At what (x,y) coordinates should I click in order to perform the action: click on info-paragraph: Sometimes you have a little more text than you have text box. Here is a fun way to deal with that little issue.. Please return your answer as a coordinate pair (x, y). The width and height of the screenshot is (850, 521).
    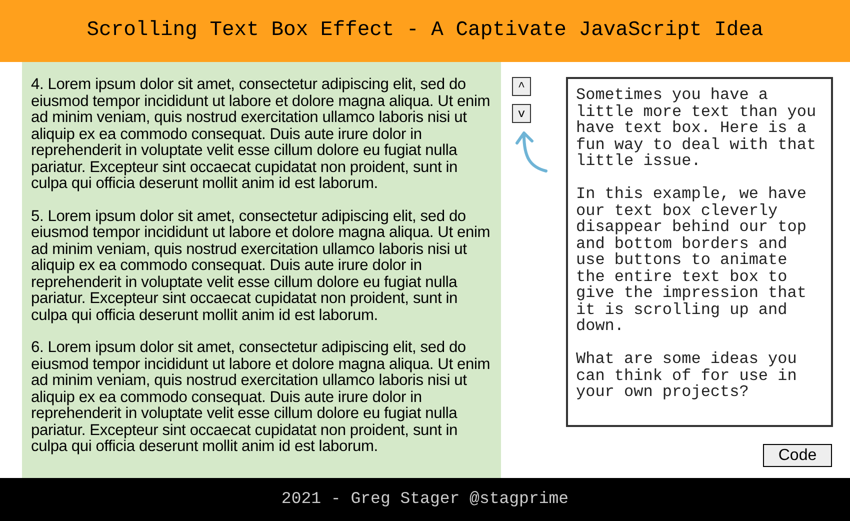
    Looking at the image, I should click on (697, 128).